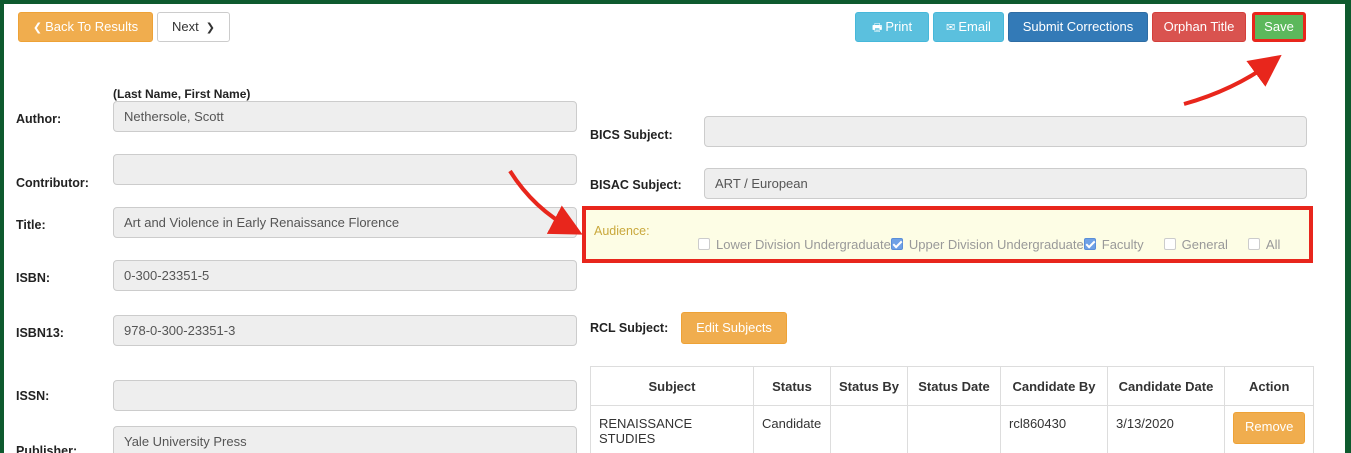 The image size is (1351, 453). Describe the element at coordinates (345, 275) in the screenshot. I see `isbn-field: 0-300-23351-5` at that location.